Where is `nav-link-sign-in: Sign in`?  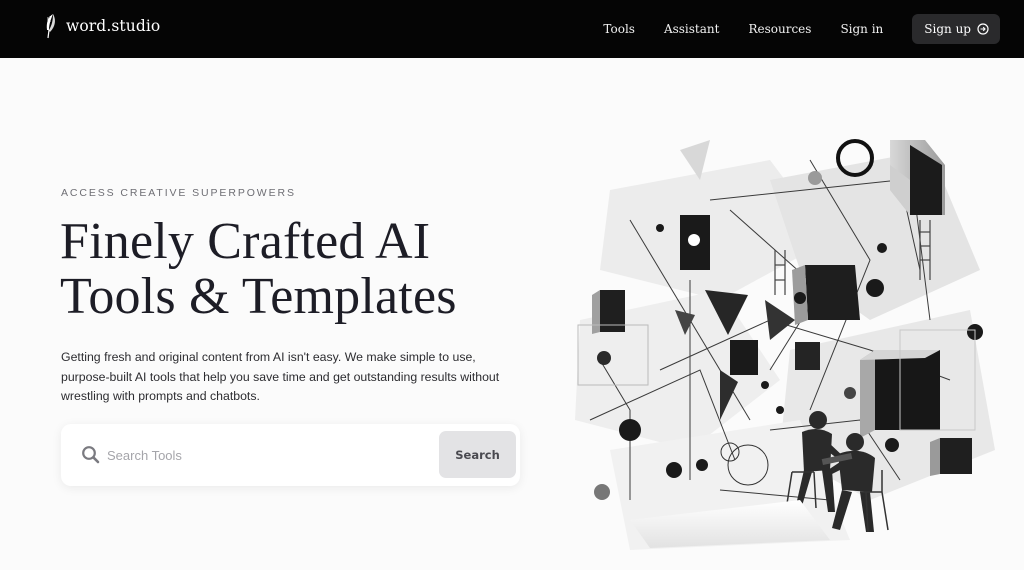 nav-link-sign-in: Sign in is located at coordinates (861, 29).